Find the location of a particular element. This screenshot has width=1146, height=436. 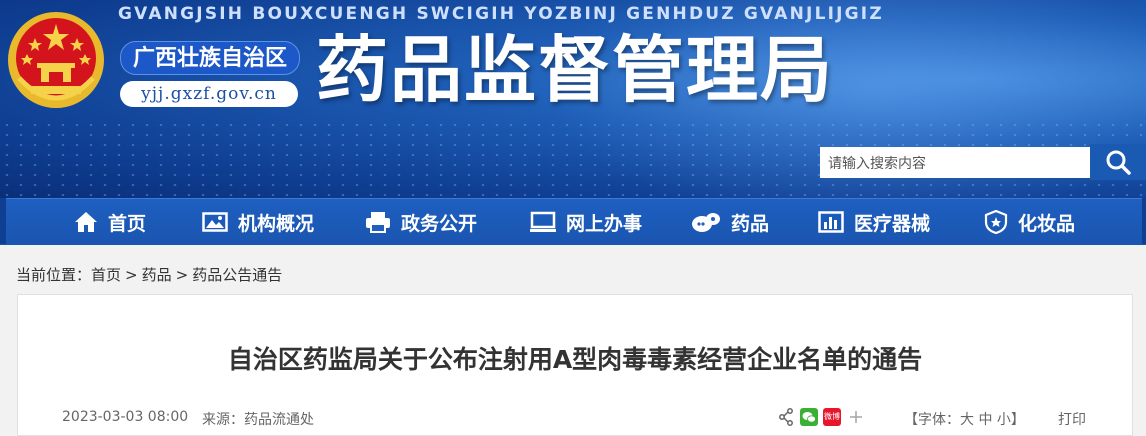

nav-item-label: 机构概况 is located at coordinates (276, 223).